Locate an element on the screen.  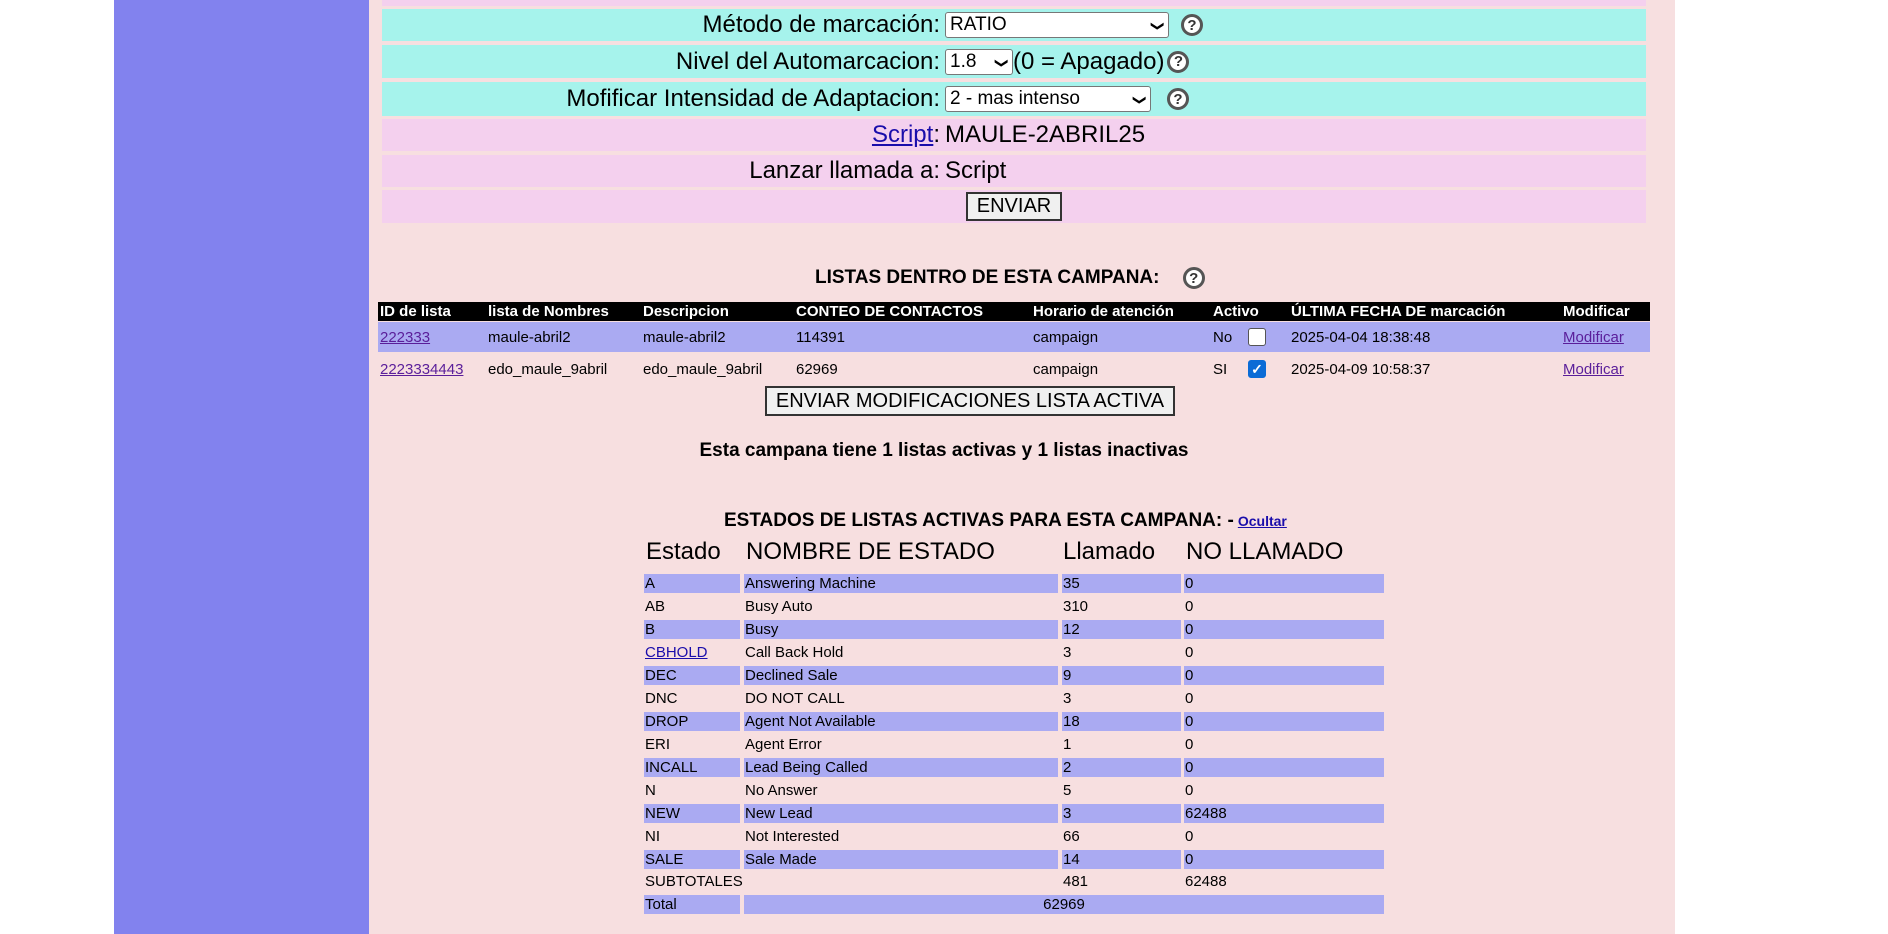
status-code: A is located at coordinates (692, 583).